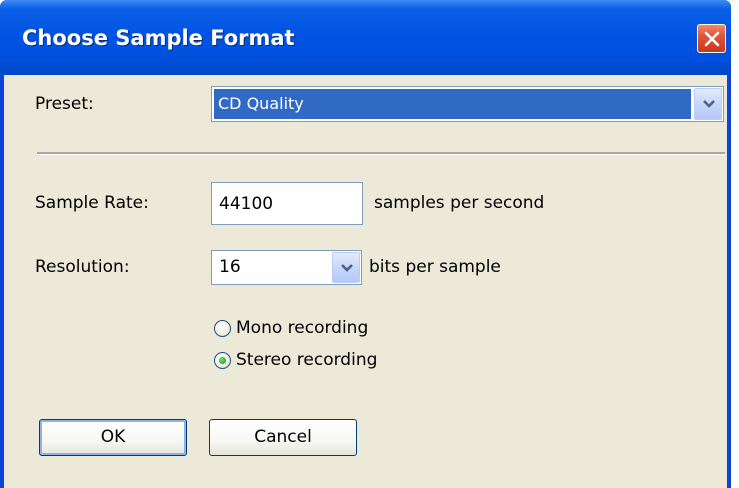  I want to click on resolution-dropdown-button, so click(346, 267).